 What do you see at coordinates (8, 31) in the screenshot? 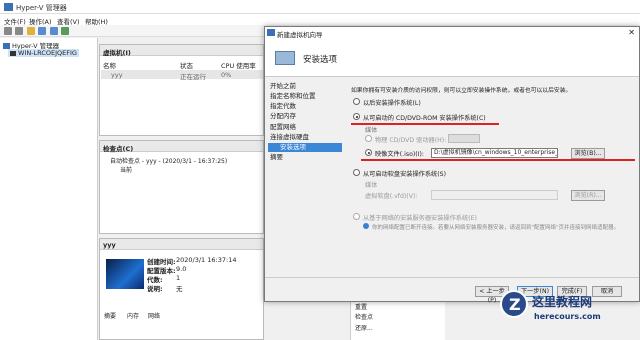
I see `back-icon` at bounding box center [8, 31].